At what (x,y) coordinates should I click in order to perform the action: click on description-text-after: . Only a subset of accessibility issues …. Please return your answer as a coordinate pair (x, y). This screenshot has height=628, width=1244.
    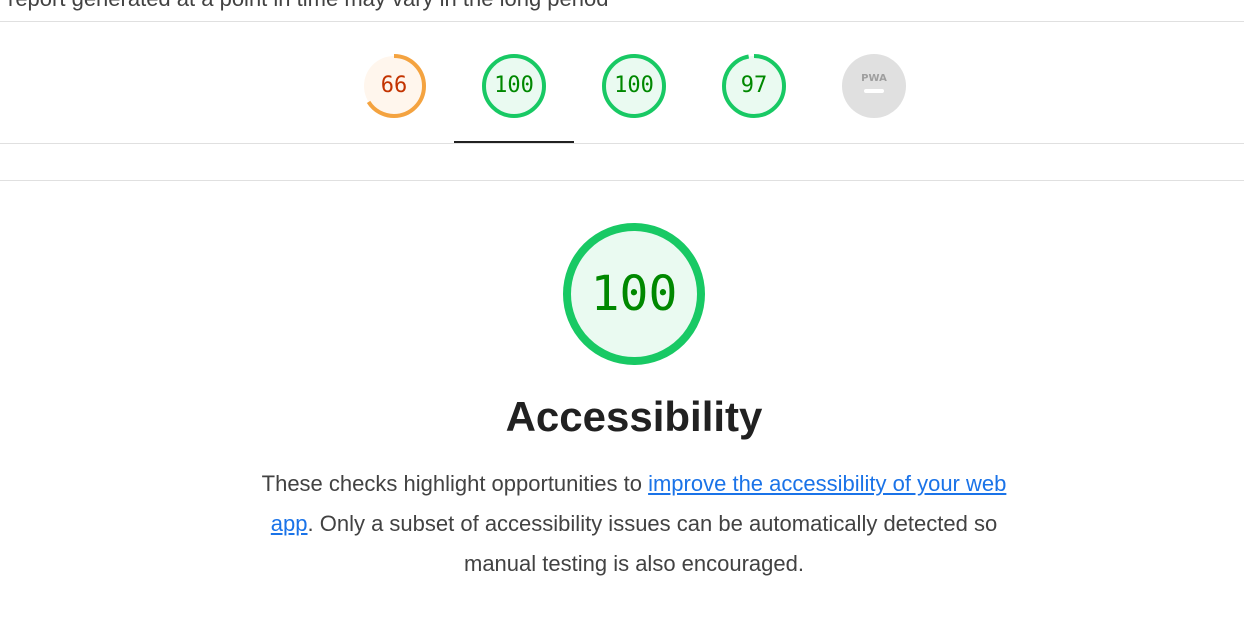
    Looking at the image, I should click on (652, 543).